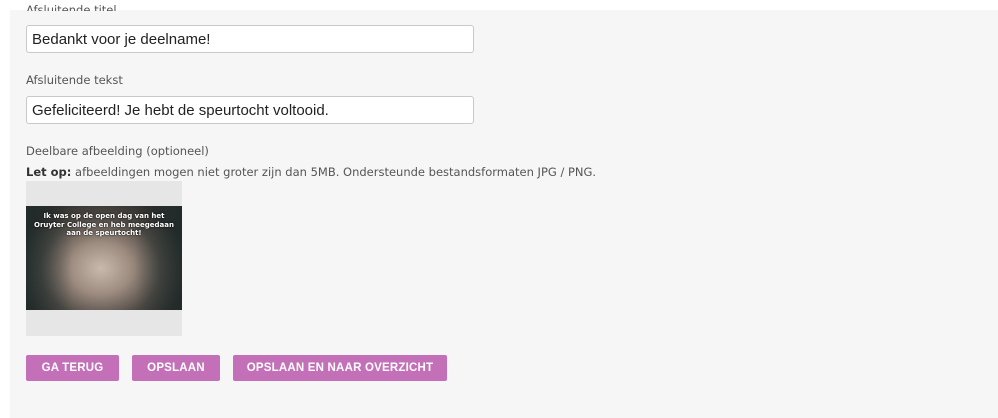 This screenshot has height=418, width=998. I want to click on closing-title-input, so click(250, 39).